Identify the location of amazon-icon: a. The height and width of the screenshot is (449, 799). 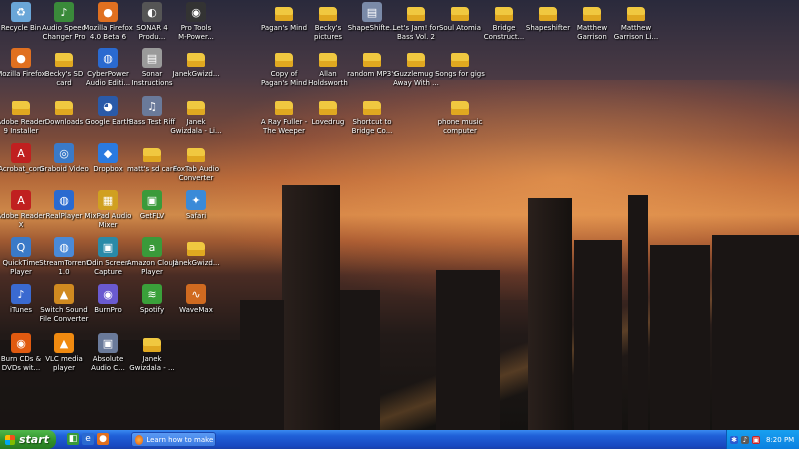
(152, 247).